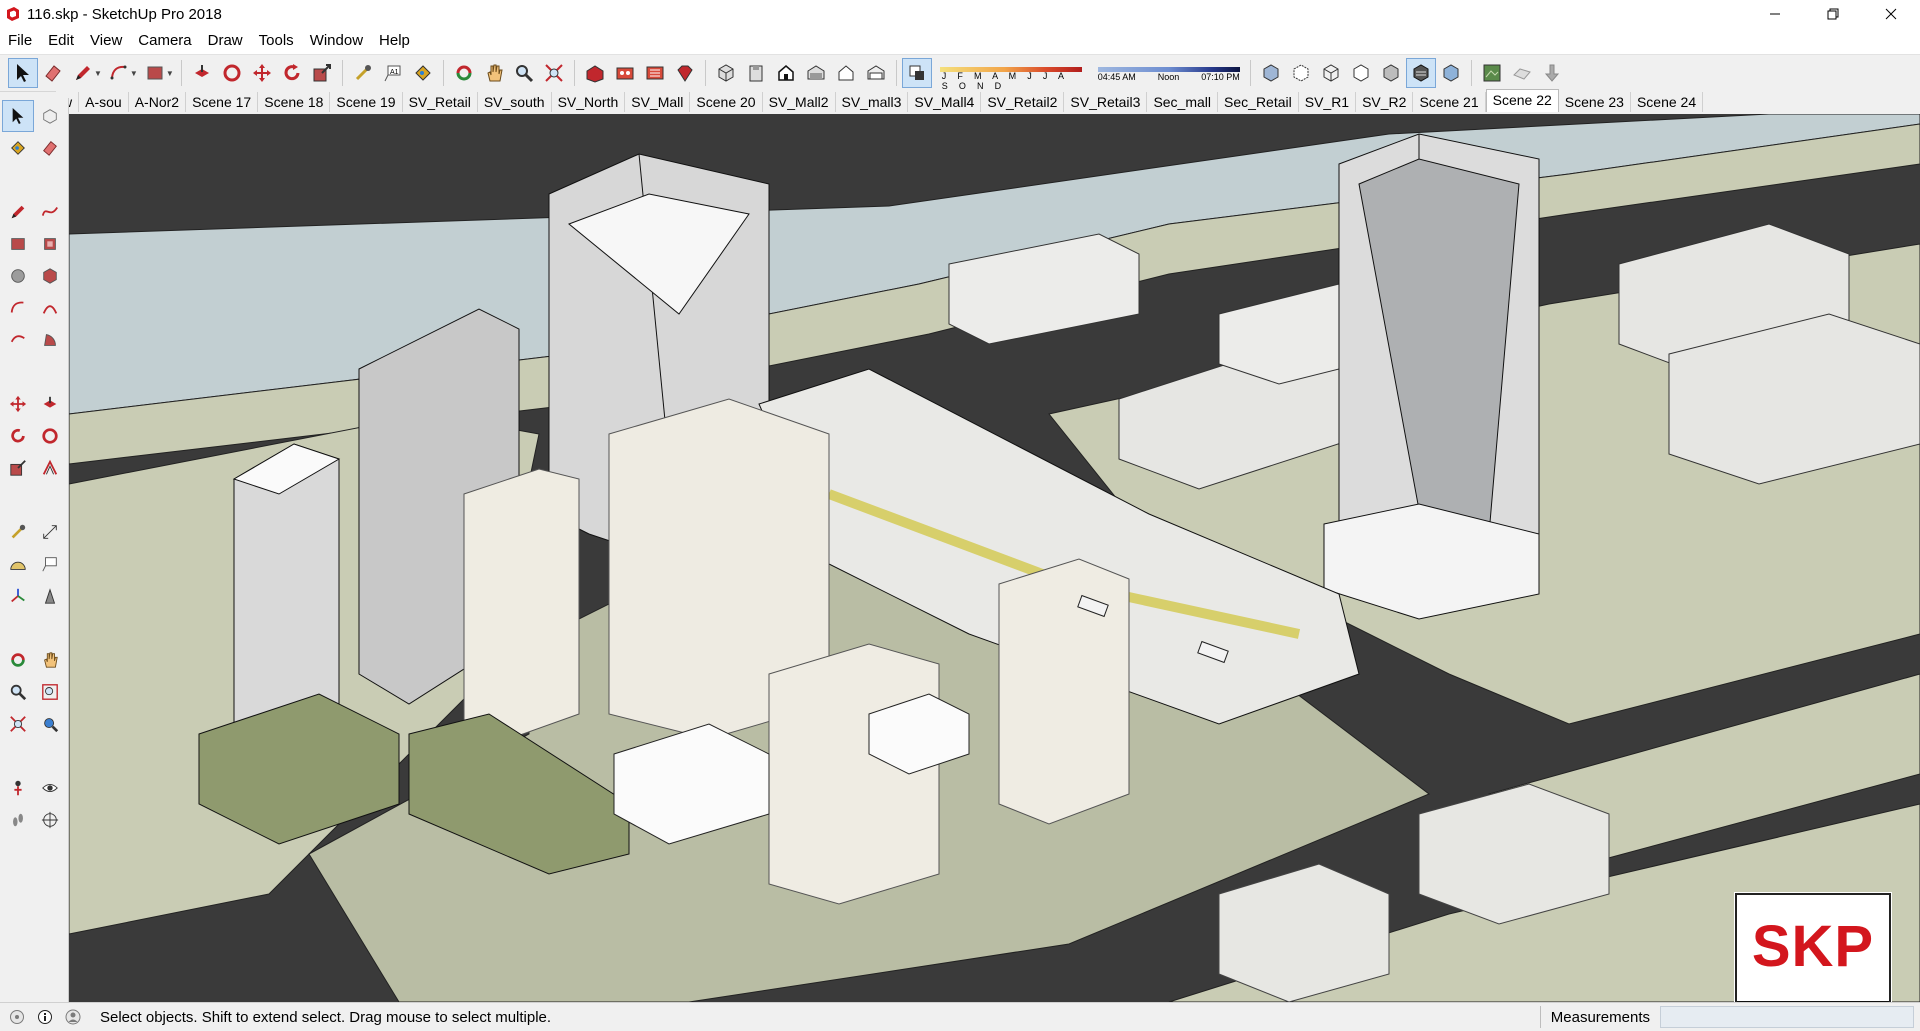  I want to click on warehouse-button, so click(595, 73).